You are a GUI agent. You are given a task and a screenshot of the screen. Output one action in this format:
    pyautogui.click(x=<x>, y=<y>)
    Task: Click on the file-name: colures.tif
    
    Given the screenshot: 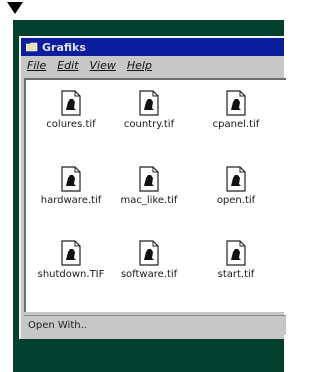 What is the action you would take?
    pyautogui.click(x=71, y=124)
    